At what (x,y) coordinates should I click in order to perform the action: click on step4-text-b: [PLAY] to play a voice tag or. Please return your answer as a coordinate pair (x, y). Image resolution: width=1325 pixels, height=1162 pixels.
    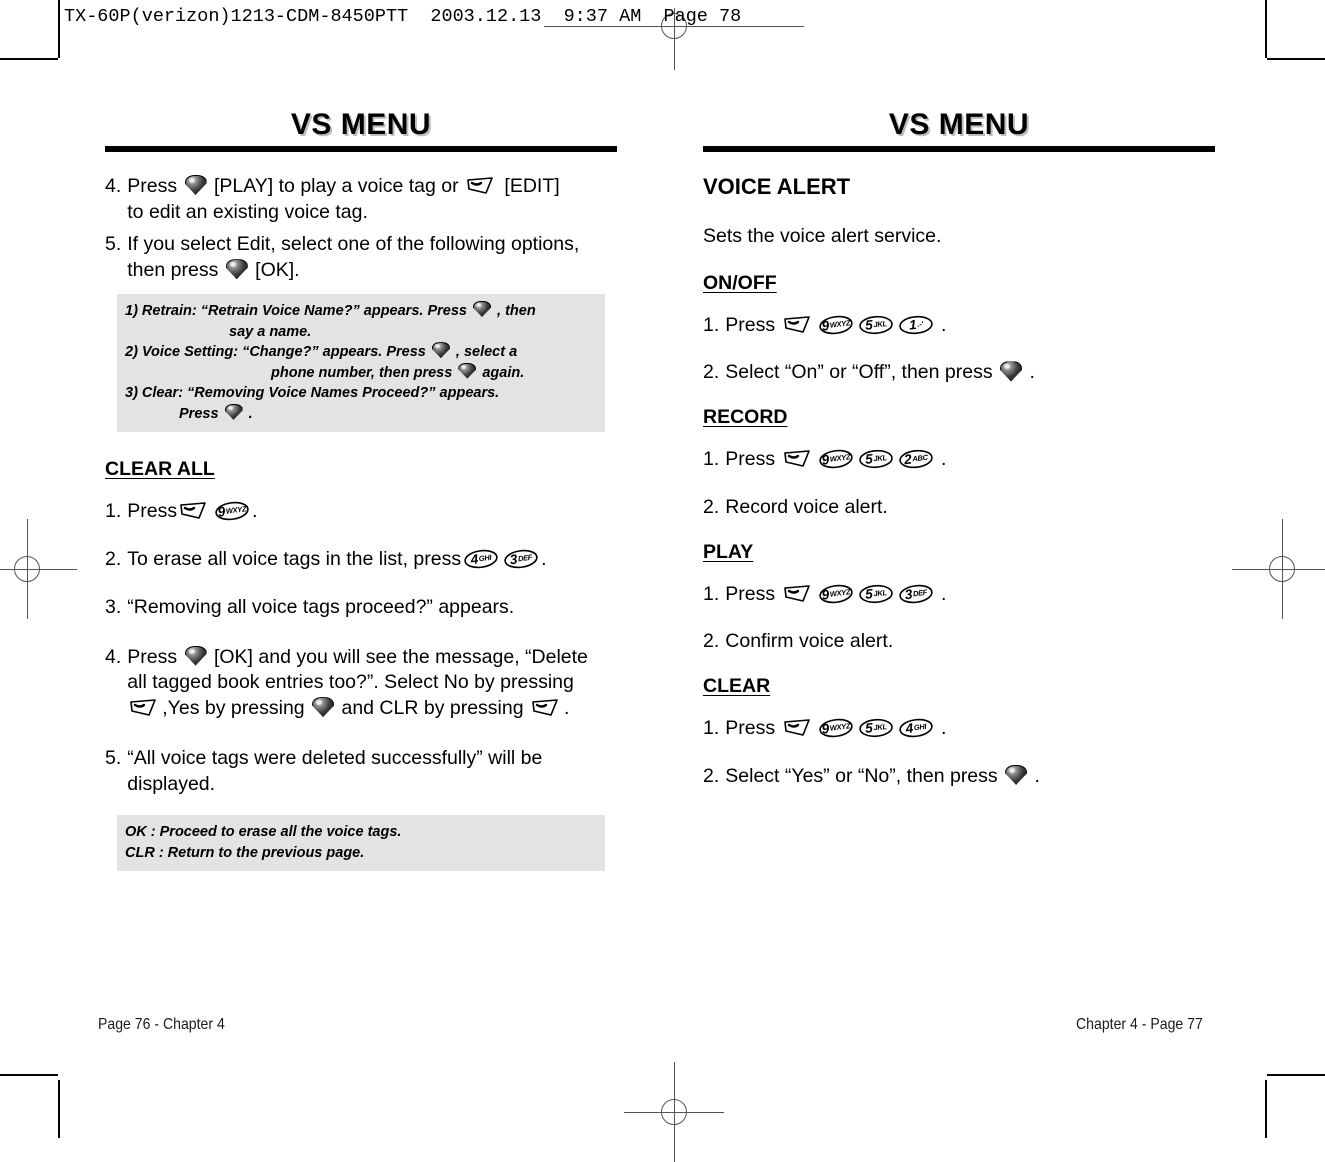
    Looking at the image, I should click on (336, 186).